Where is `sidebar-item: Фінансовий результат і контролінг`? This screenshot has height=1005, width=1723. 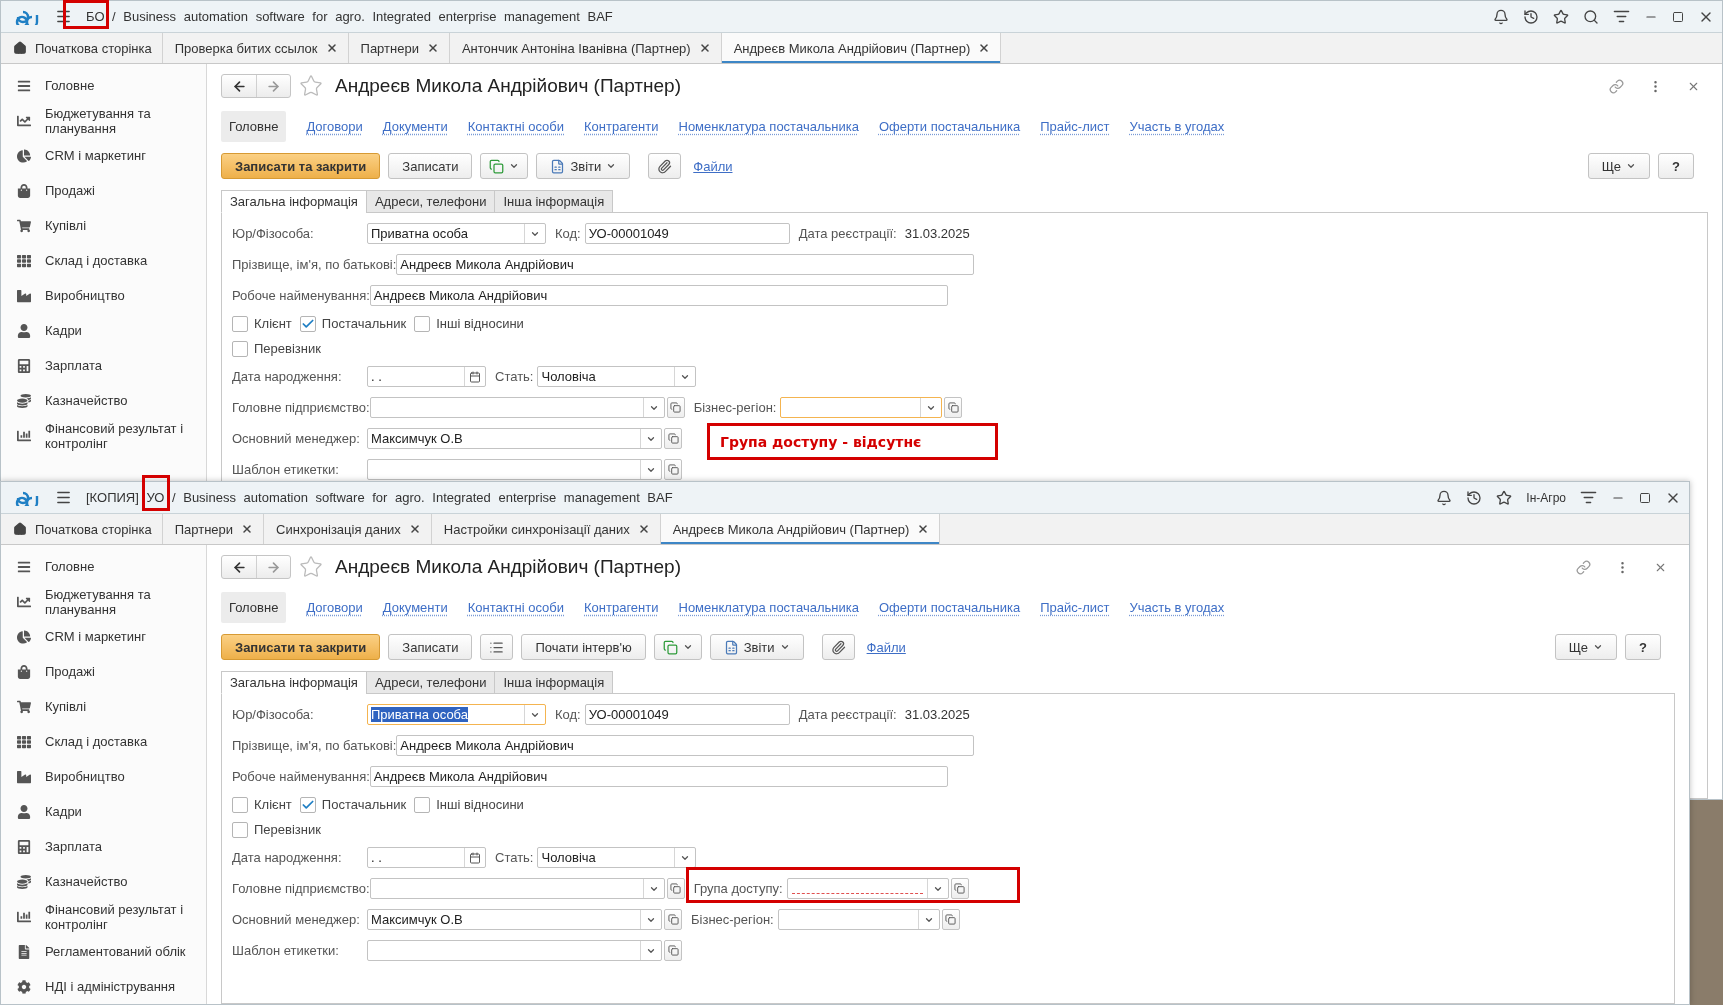
sidebar-item: Фінансовий результат і контролінг is located at coordinates (103, 916).